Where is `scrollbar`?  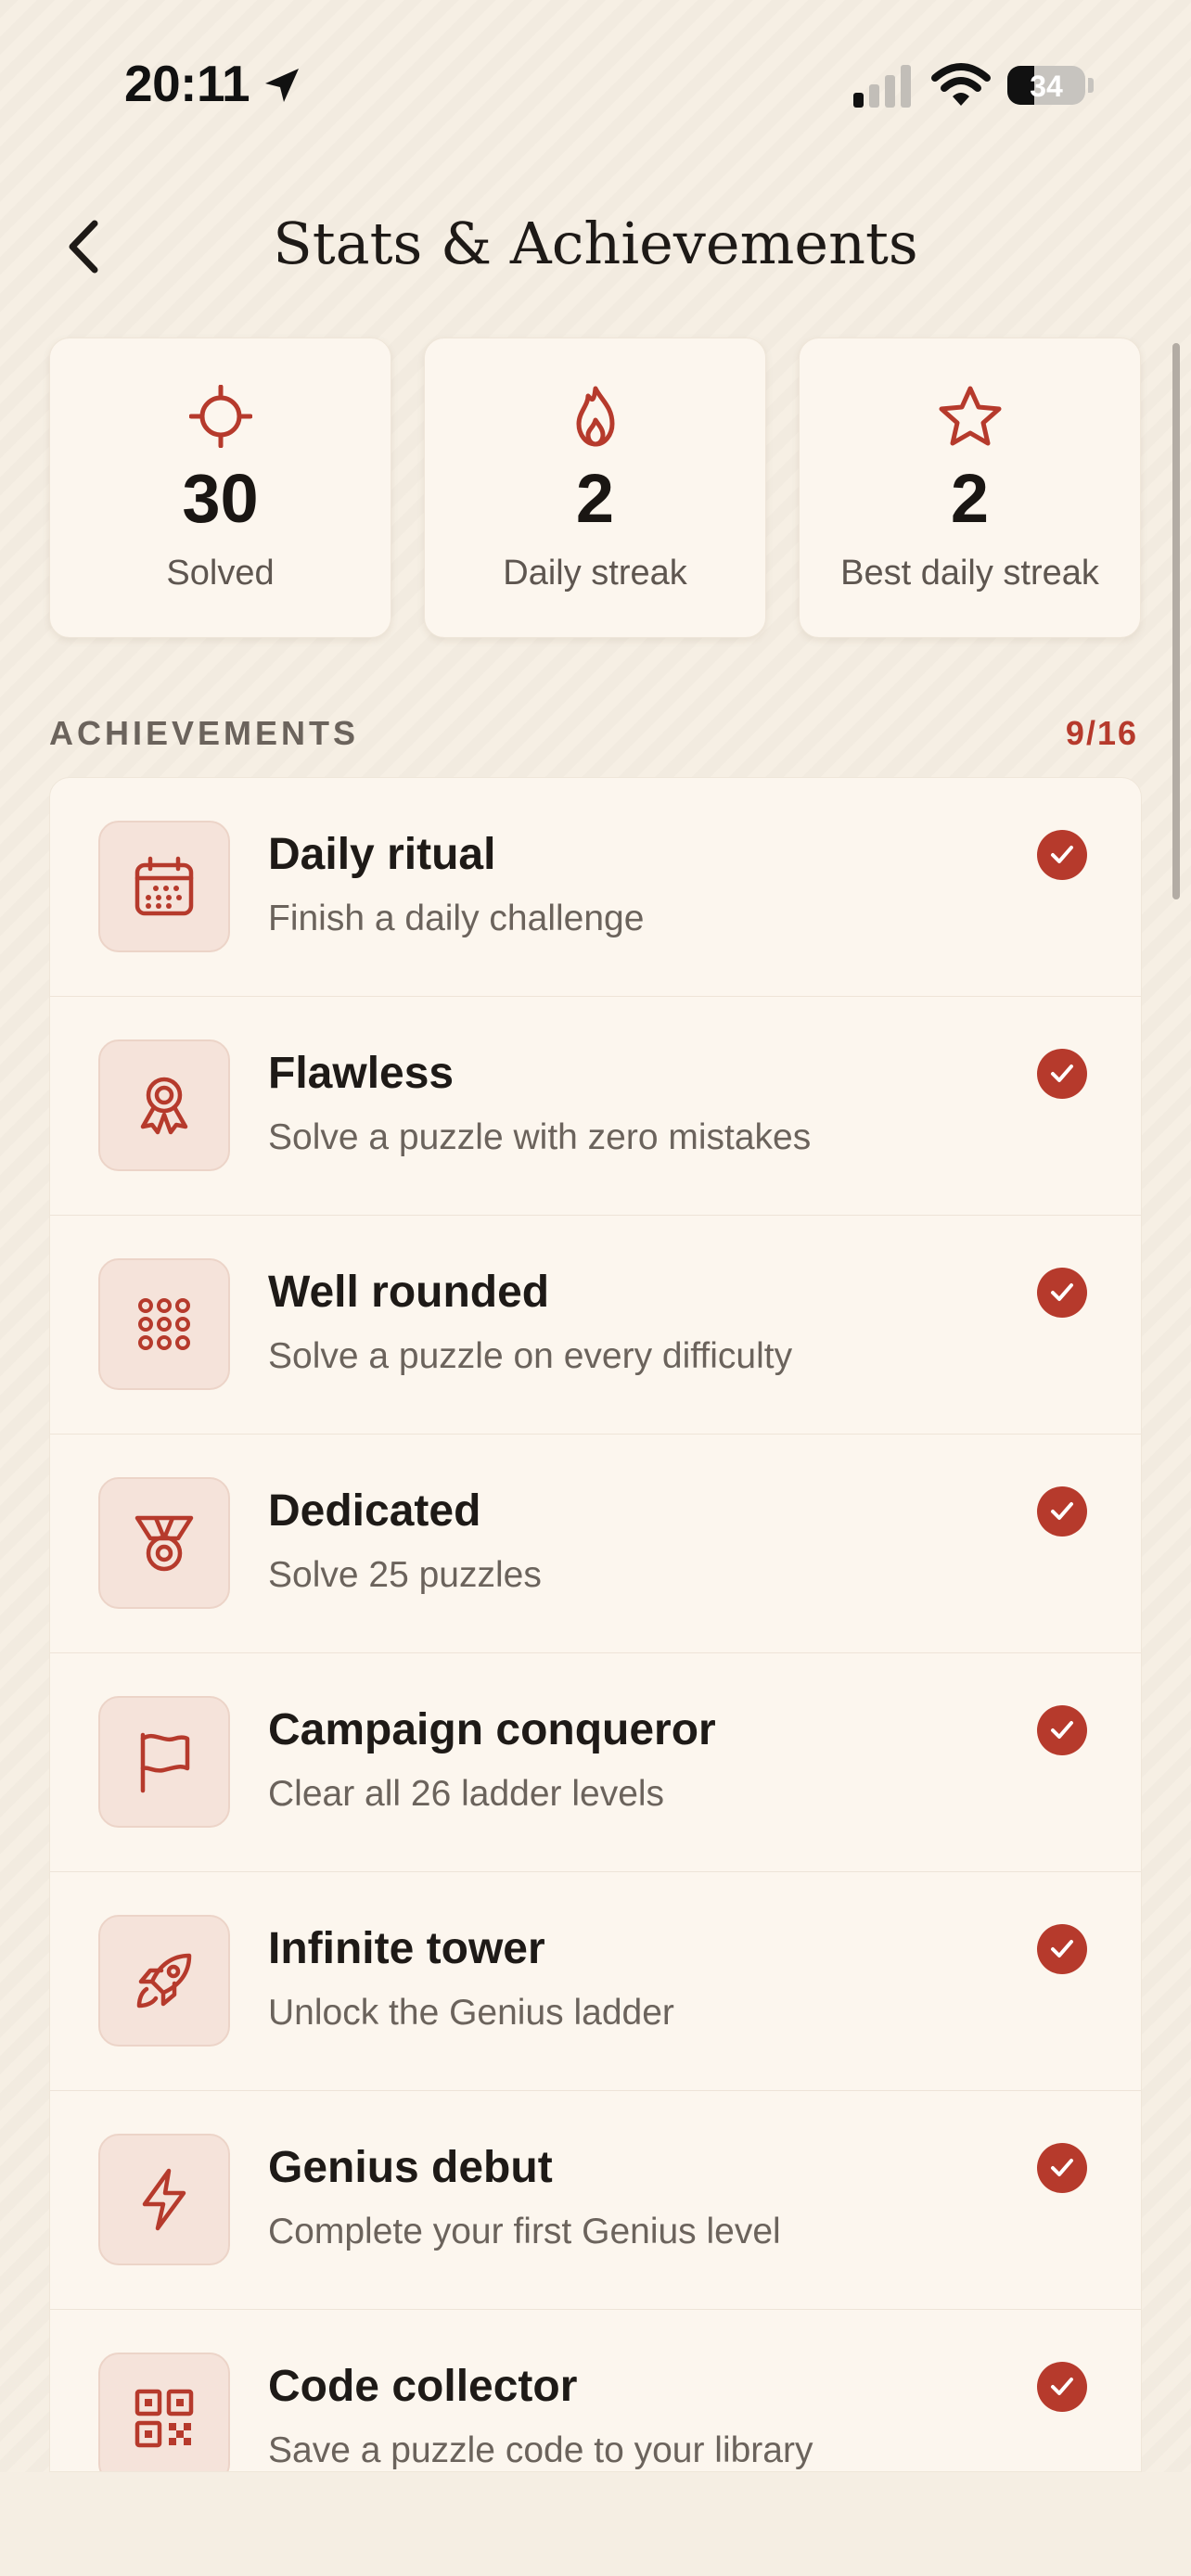
scrollbar is located at coordinates (1176, 621).